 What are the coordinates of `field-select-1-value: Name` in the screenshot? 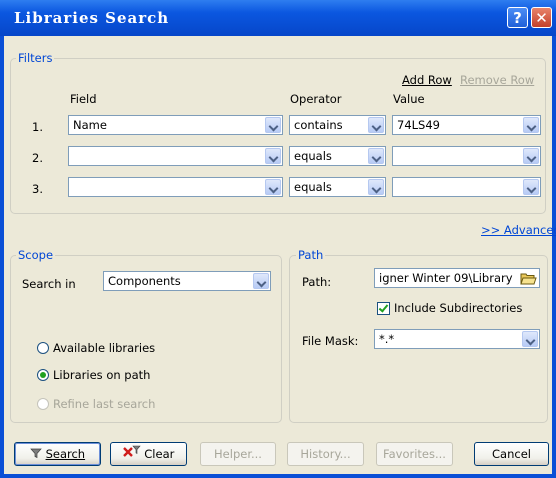 It's located at (90, 125).